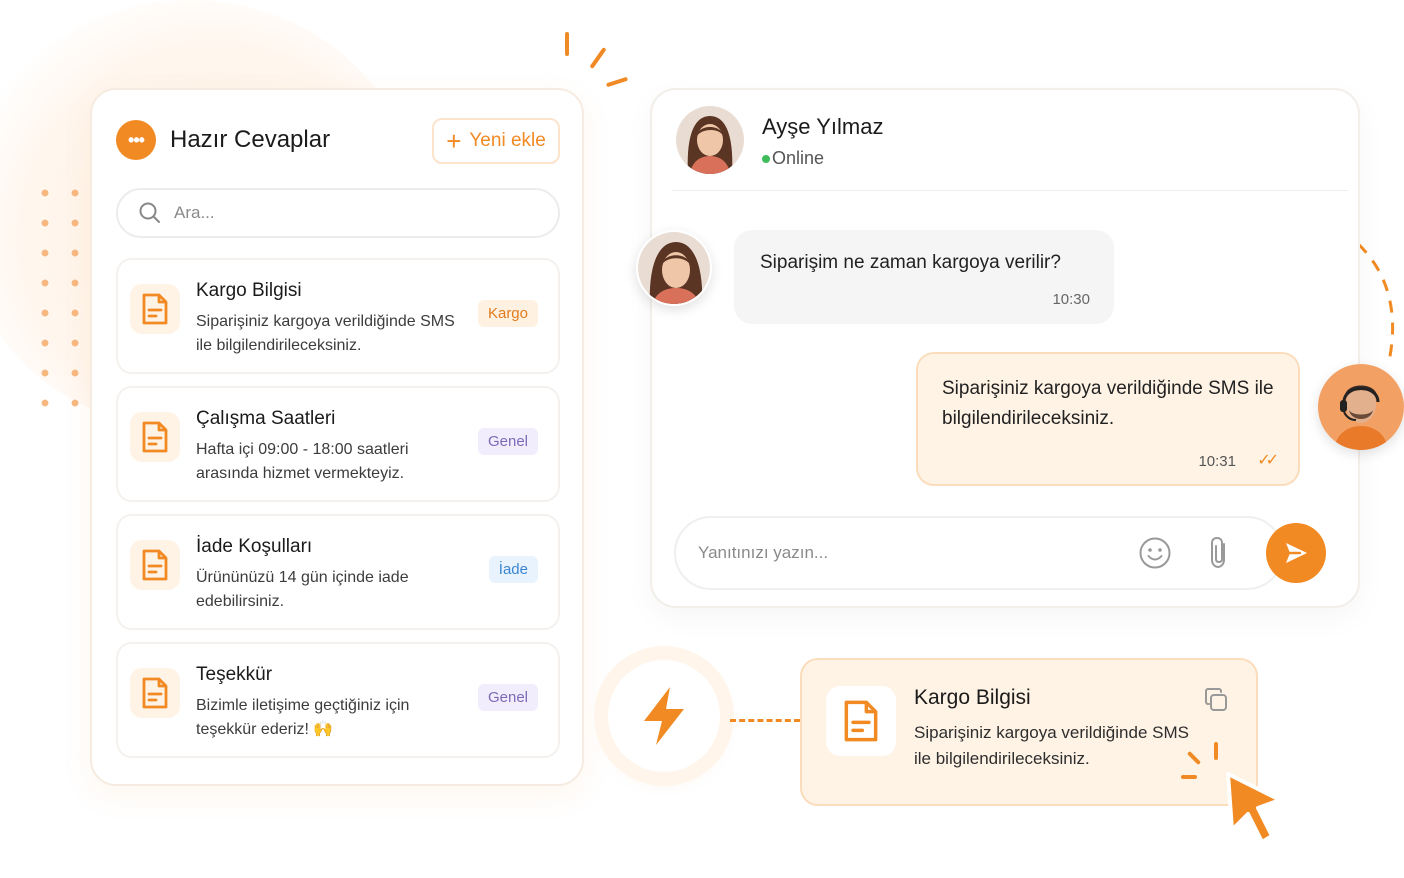 Image resolution: width=1404 pixels, height=878 pixels. What do you see at coordinates (1268, 460) in the screenshot?
I see `double-check-icon: ✓✓` at bounding box center [1268, 460].